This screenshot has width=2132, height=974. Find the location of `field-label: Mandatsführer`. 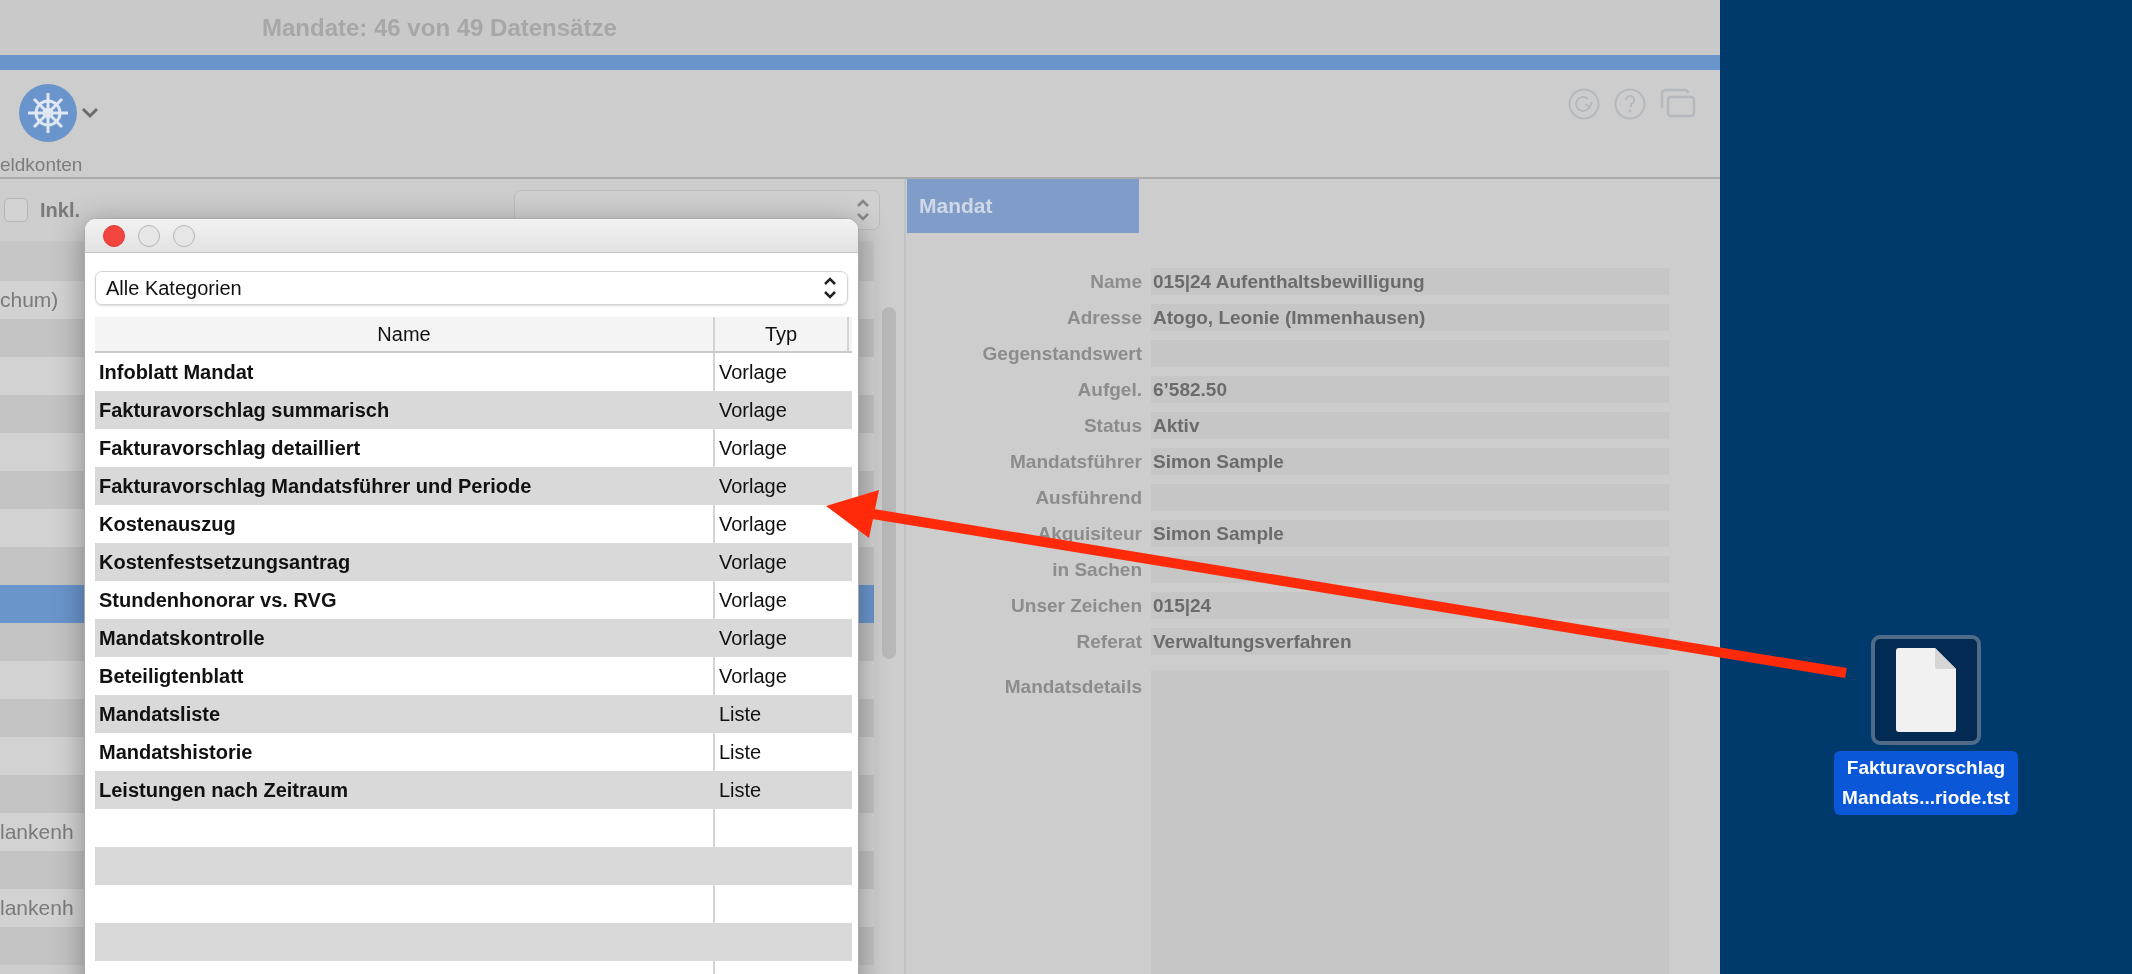

field-label: Mandatsführer is located at coordinates (1075, 461).